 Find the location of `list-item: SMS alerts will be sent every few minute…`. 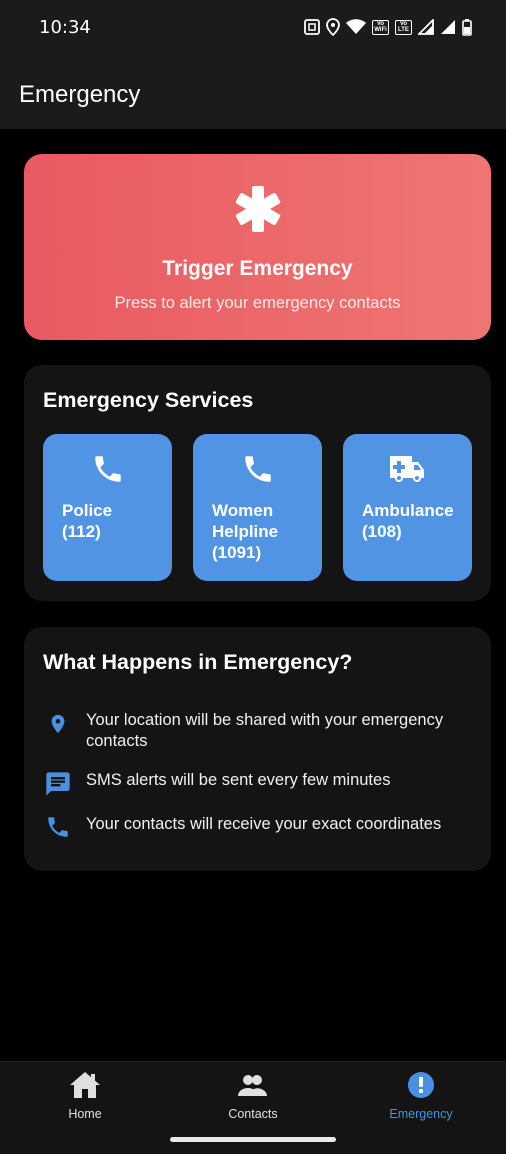

list-item: SMS alerts will be sent every few minute… is located at coordinates (258, 784).